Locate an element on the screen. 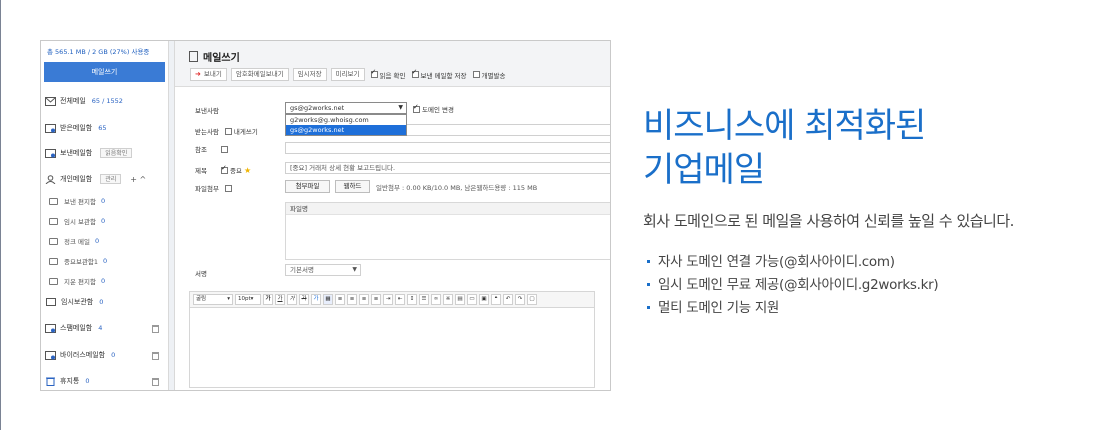 This screenshot has height=430, width=1099. domain-change-checkbox: 도메인 변경 is located at coordinates (433, 108).